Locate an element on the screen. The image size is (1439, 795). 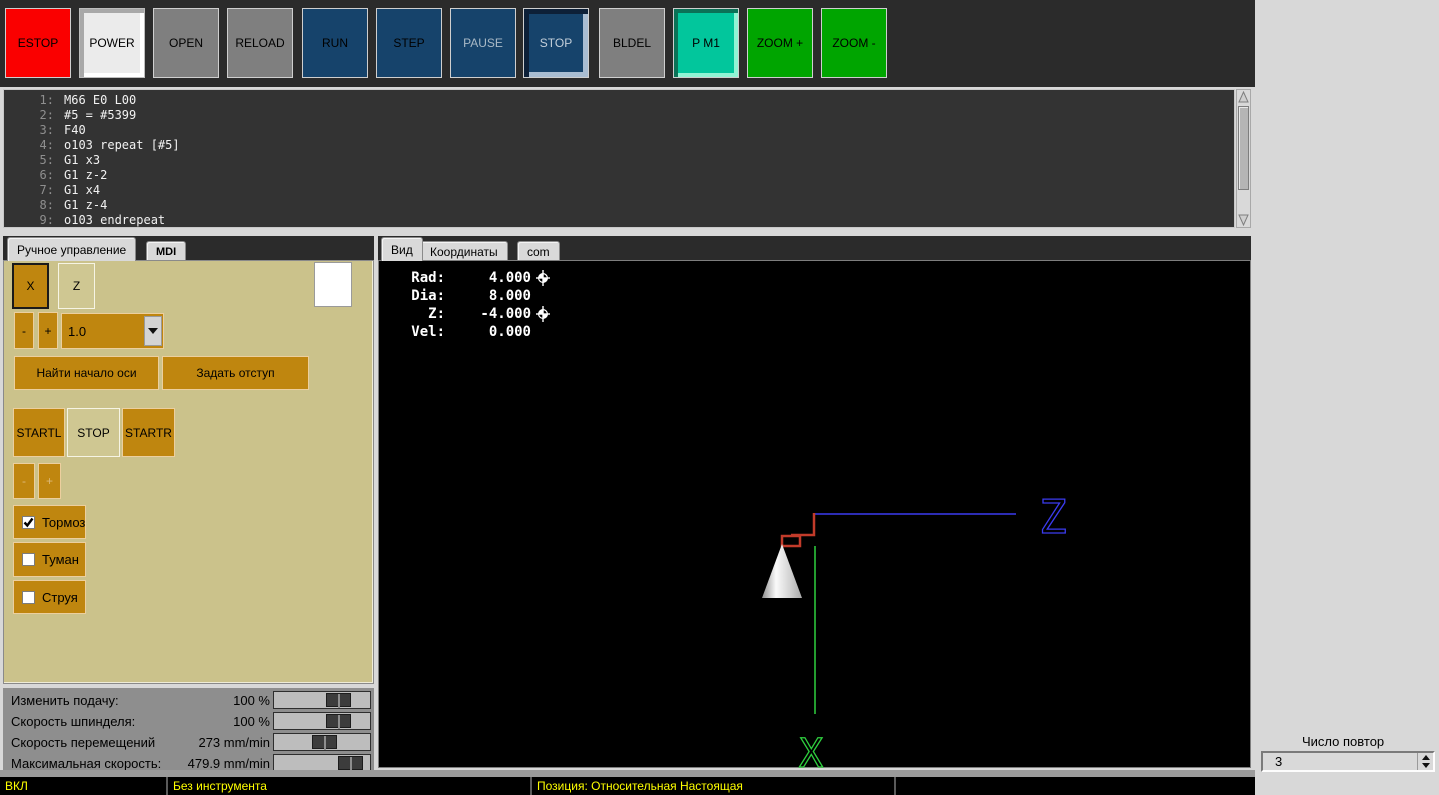
gcode-line: 7: G1 x4 is located at coordinates (619, 190).